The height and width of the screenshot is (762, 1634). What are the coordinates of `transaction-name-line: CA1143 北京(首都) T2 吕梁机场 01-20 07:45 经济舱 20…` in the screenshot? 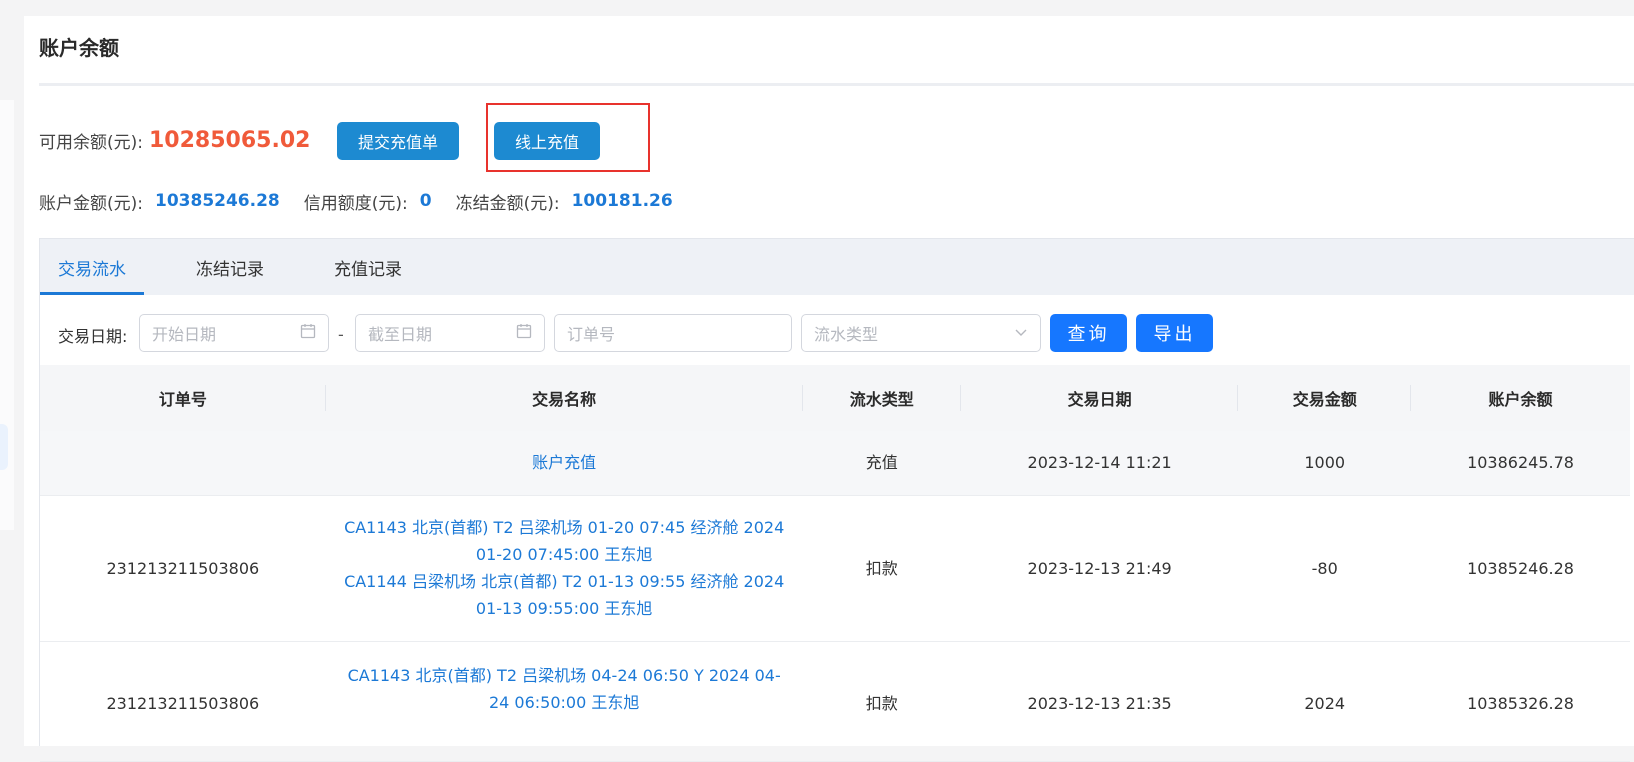 It's located at (564, 527).